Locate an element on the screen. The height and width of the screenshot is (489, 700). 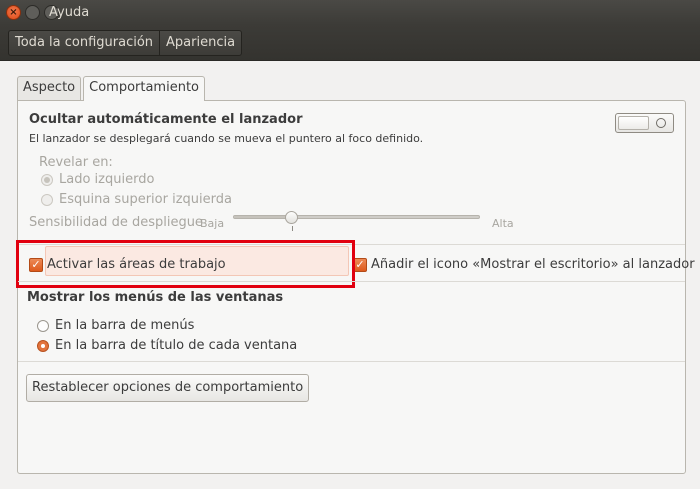
tab-bar: Aspecto Comportamiento is located at coordinates (112, 88).